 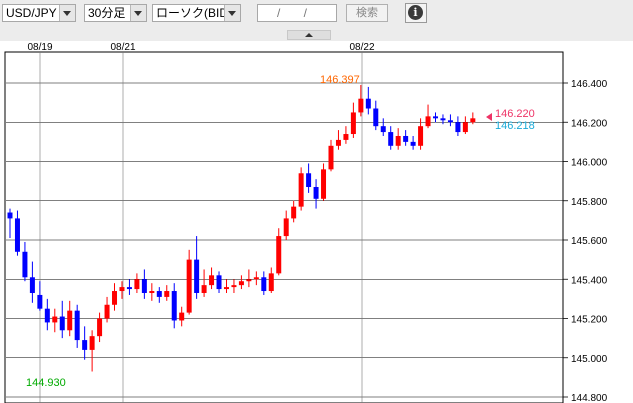 I want to click on high-label: 146.397, so click(x=340, y=80).